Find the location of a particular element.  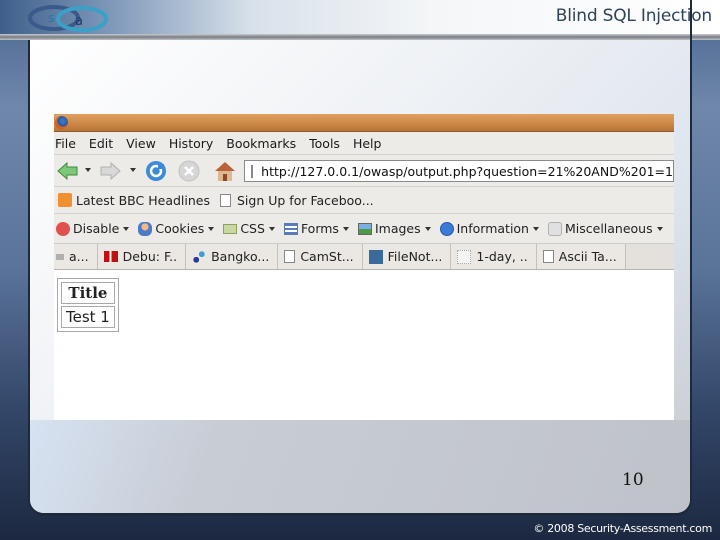

menu-help: Help is located at coordinates (367, 143).